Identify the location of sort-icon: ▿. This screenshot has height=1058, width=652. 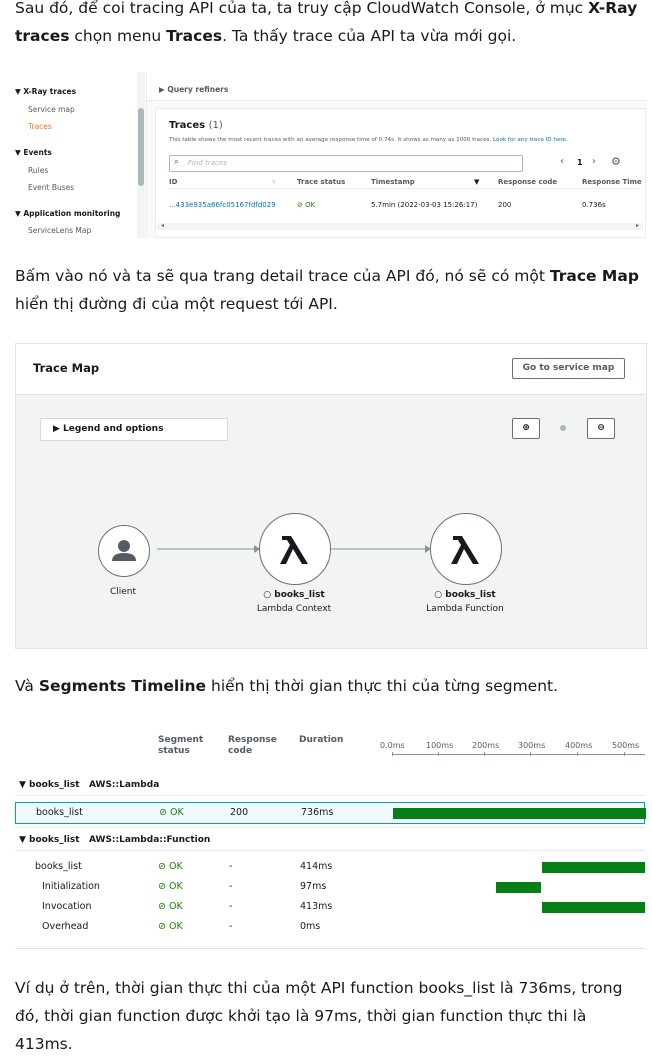
(274, 182).